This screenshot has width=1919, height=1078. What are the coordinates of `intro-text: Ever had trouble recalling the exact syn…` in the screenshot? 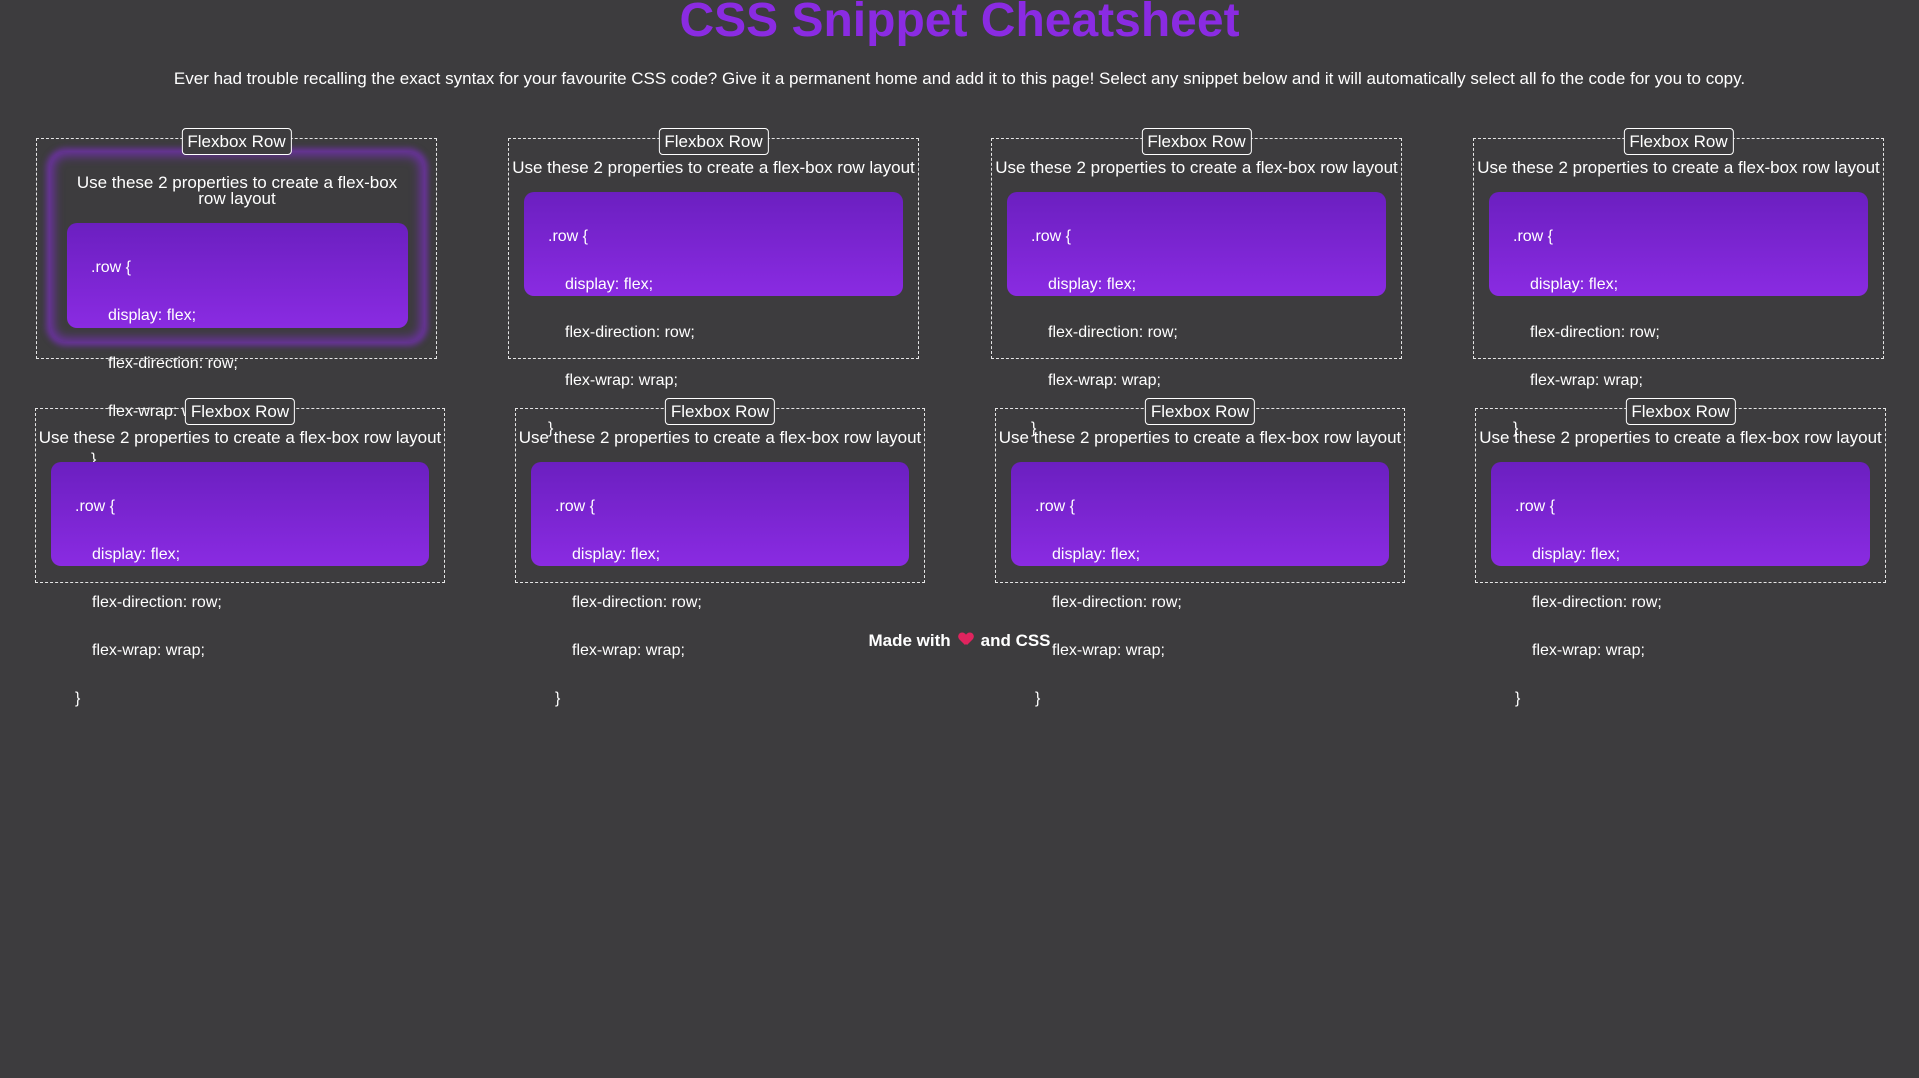 It's located at (959, 78).